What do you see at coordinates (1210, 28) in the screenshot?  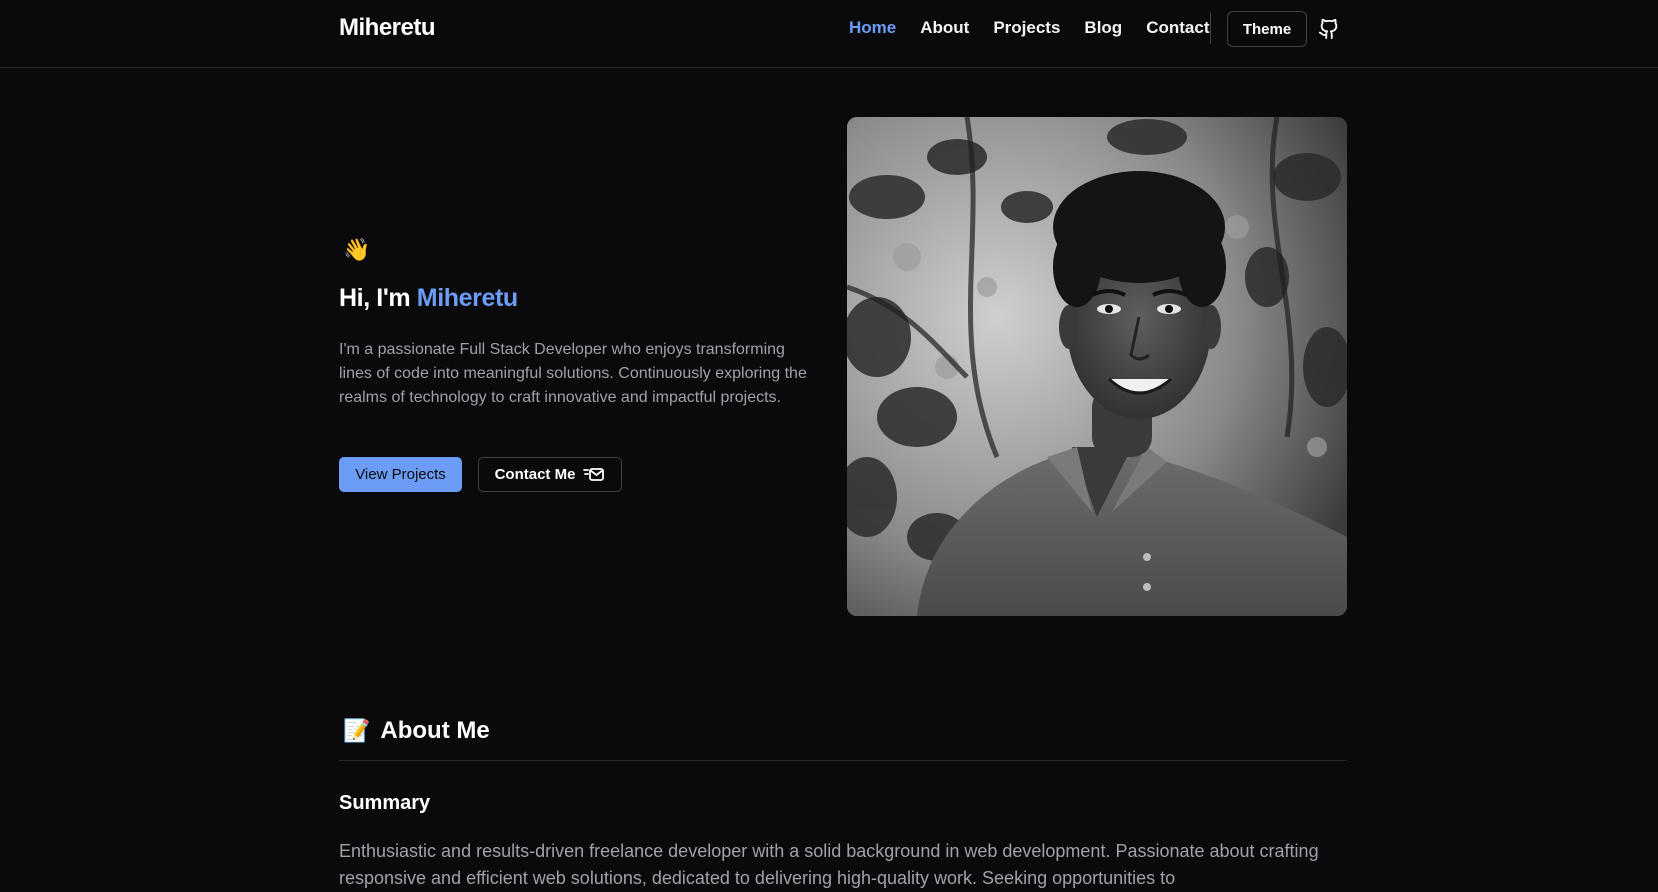 I see `nav-divider` at bounding box center [1210, 28].